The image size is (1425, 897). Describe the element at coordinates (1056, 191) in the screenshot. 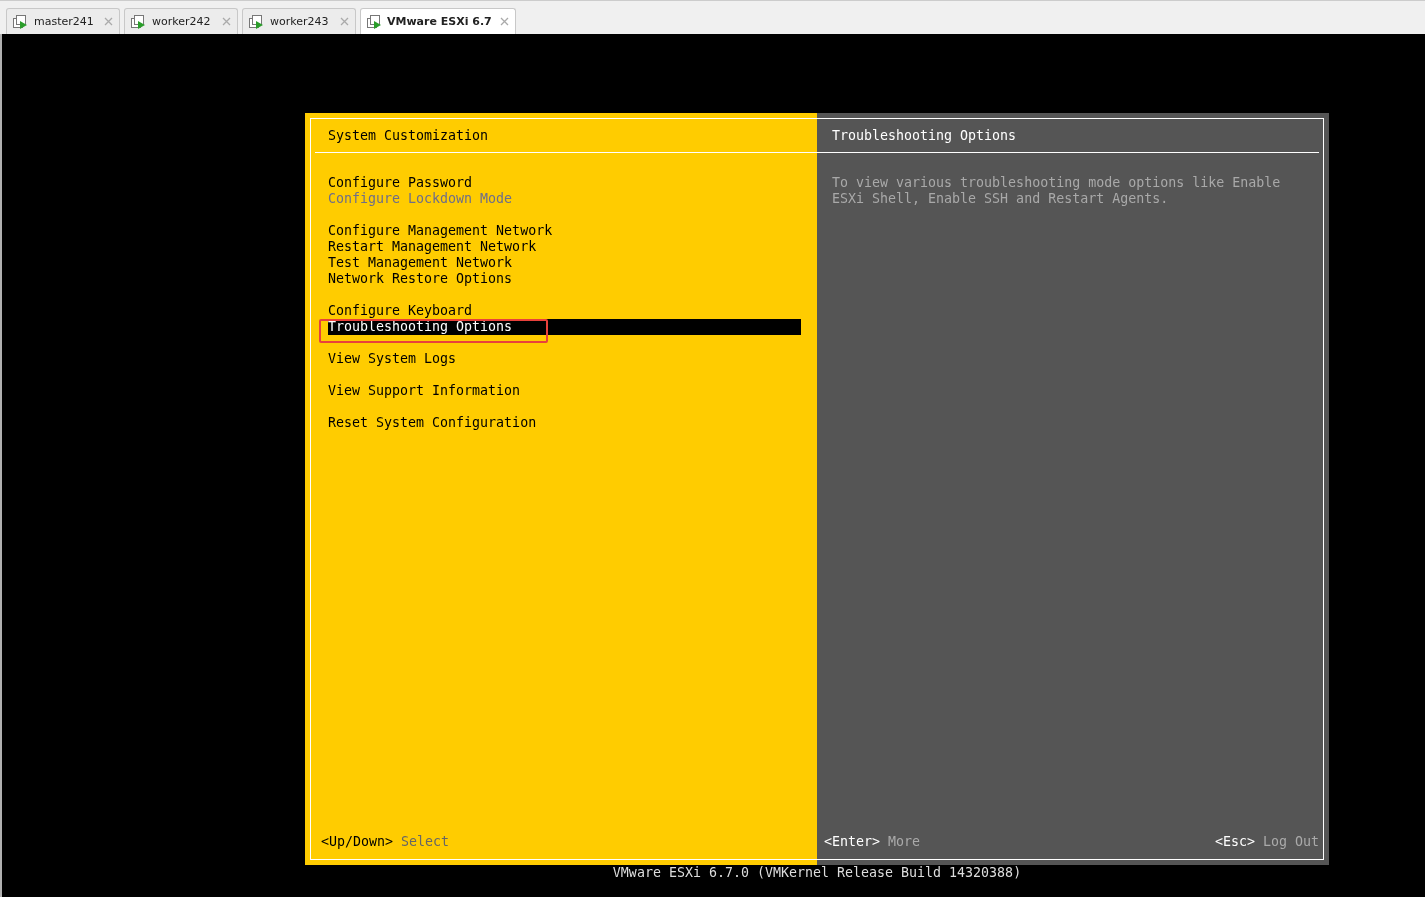

I see `details-description: To view various troubleshooting mode options like Enable ESXi Shell, Enable SSH and Restart Agents.` at that location.